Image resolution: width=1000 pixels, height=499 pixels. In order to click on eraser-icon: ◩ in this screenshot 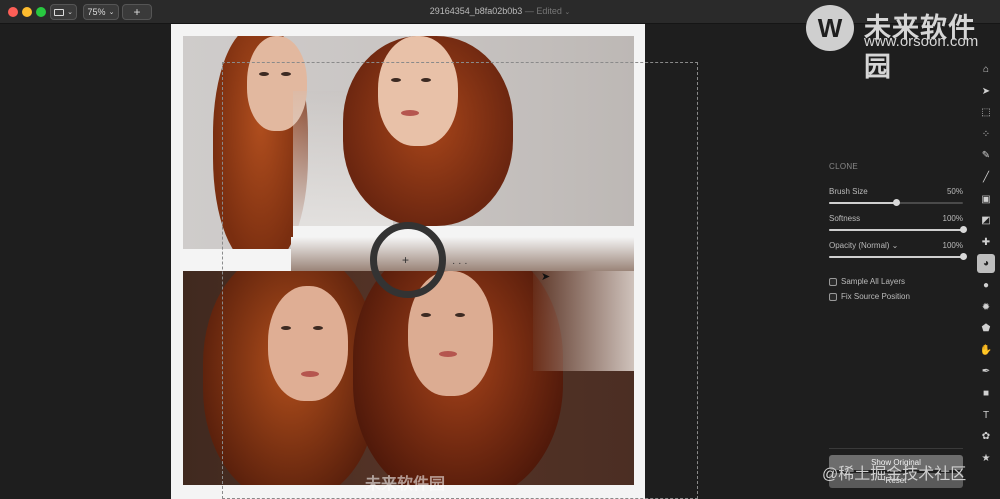, I will do `click(986, 220)`.